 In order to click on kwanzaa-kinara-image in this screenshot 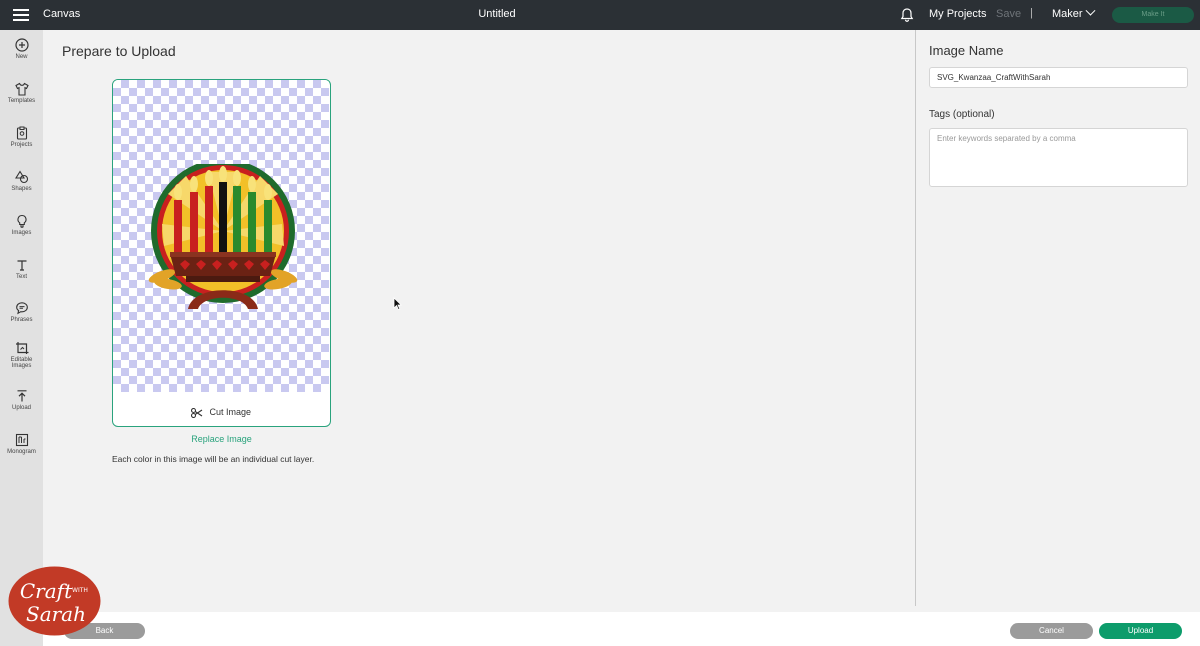, I will do `click(223, 236)`.